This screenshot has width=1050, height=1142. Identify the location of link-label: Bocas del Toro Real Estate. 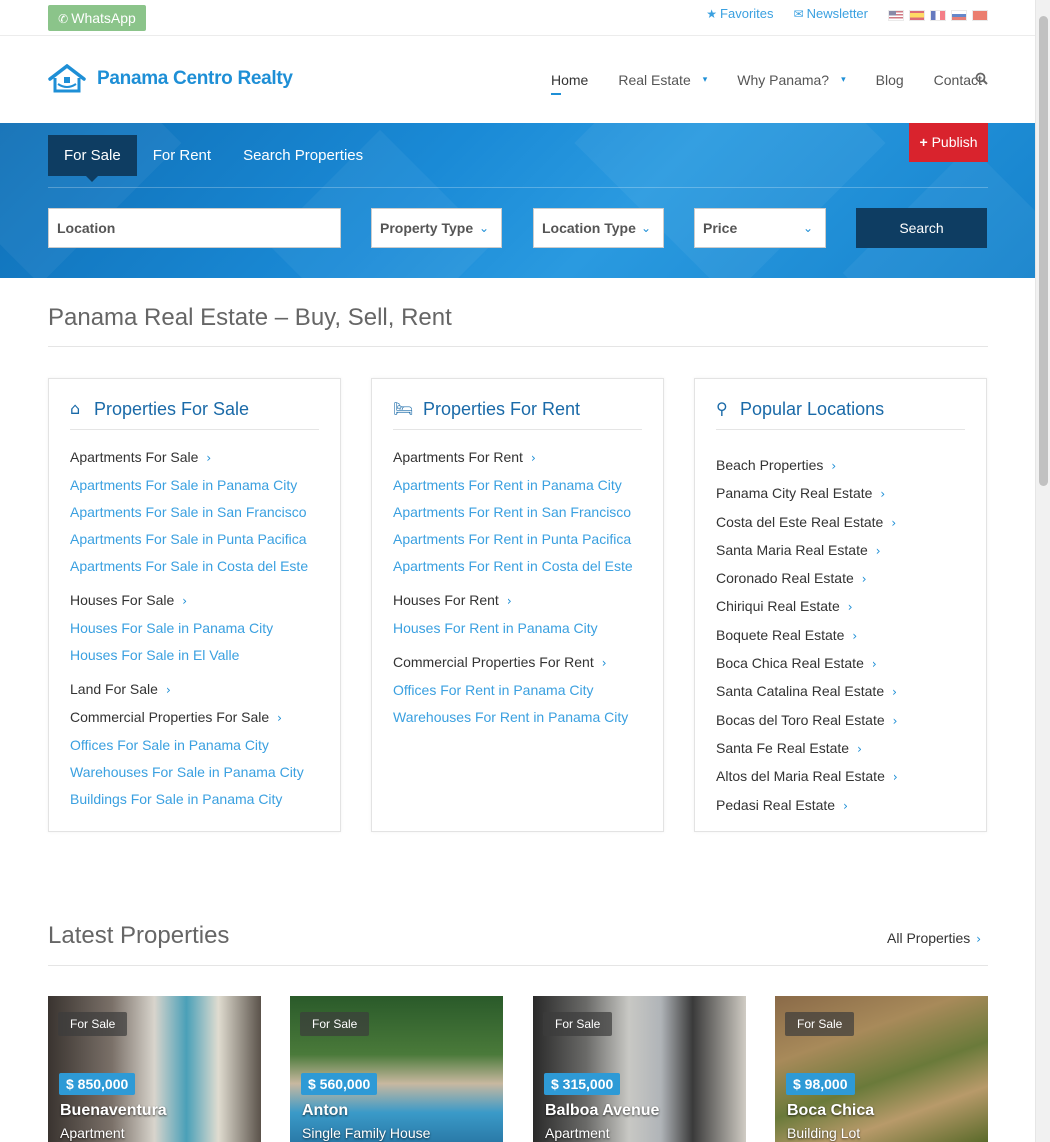
(800, 719).